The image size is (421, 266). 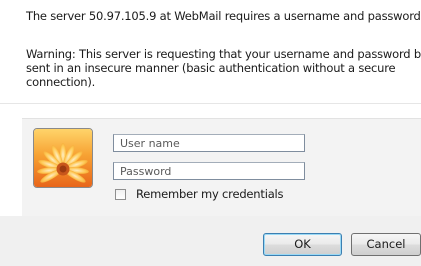 What do you see at coordinates (120, 194) in the screenshot?
I see `remember-credentials-checkbox` at bounding box center [120, 194].